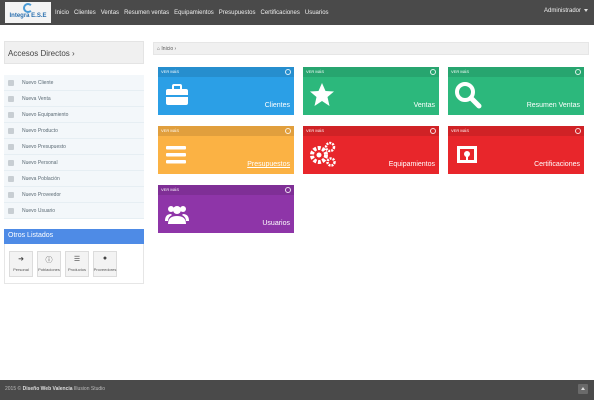  What do you see at coordinates (74, 195) in the screenshot?
I see `quick-link-nuevo-proveedor: Nuevo Proveedor` at bounding box center [74, 195].